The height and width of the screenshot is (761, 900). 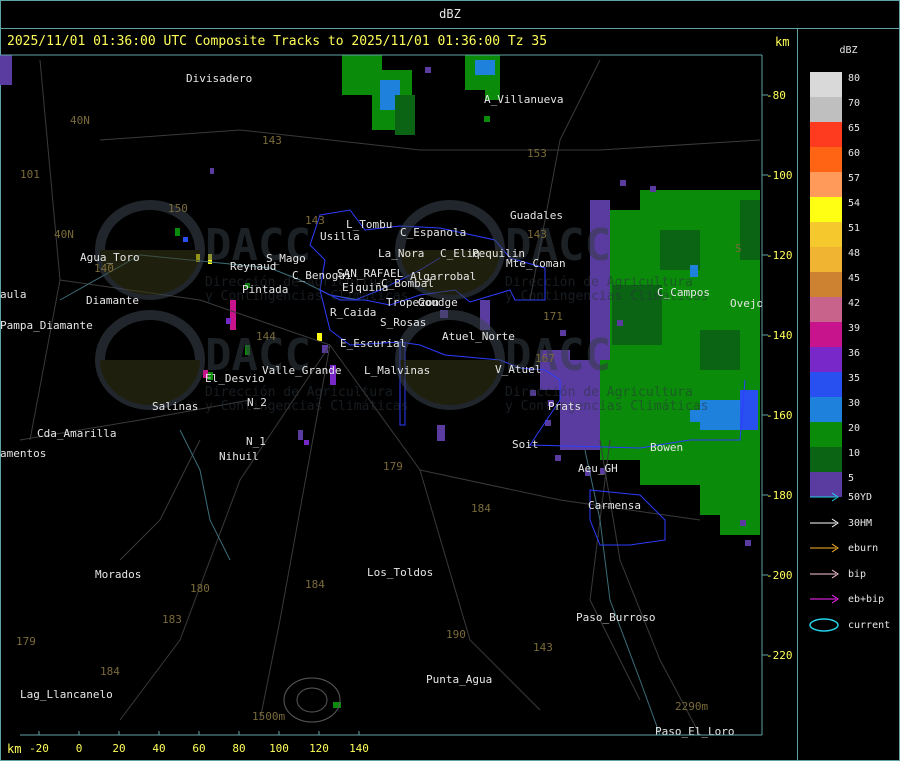 What do you see at coordinates (738, 248) in the screenshot?
I see `route-number: S` at bounding box center [738, 248].